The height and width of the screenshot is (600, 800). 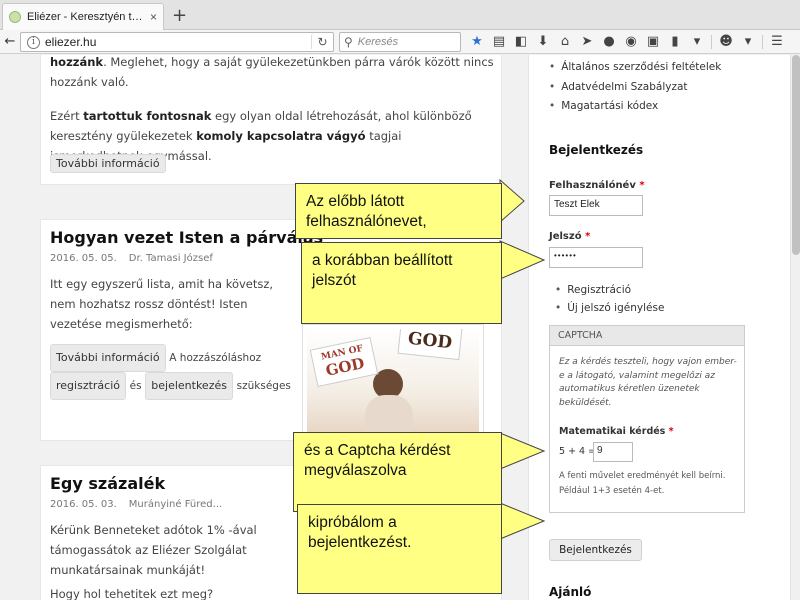 What do you see at coordinates (189, 386) in the screenshot?
I see `login-link: bejelentkezés` at bounding box center [189, 386].